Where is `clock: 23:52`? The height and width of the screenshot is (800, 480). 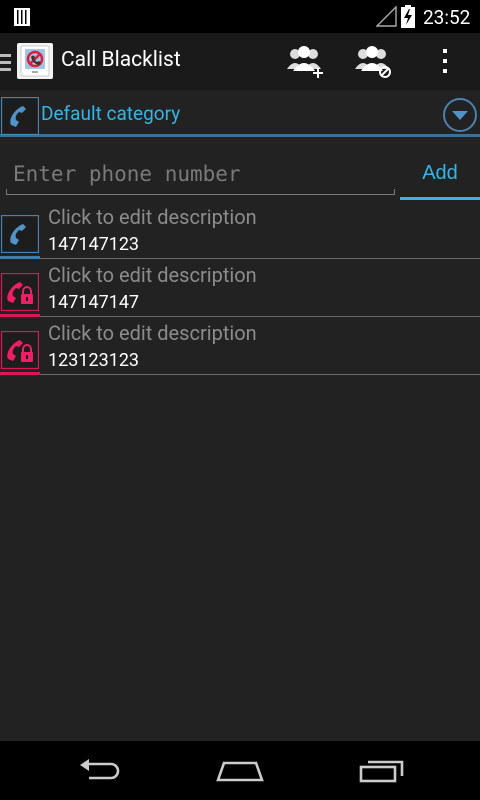 clock: 23:52 is located at coordinates (447, 17).